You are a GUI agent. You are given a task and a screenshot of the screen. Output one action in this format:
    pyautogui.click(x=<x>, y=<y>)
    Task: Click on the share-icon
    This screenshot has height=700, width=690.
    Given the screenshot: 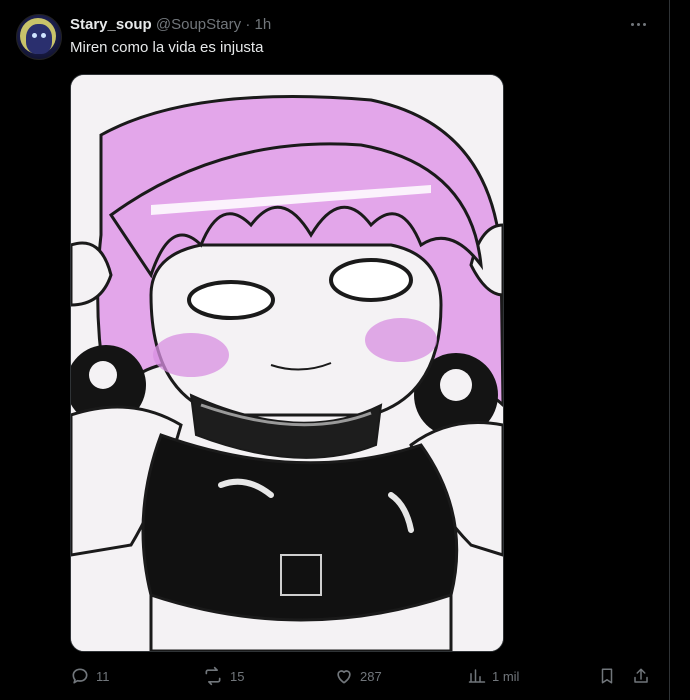 What is the action you would take?
    pyautogui.click(x=641, y=675)
    